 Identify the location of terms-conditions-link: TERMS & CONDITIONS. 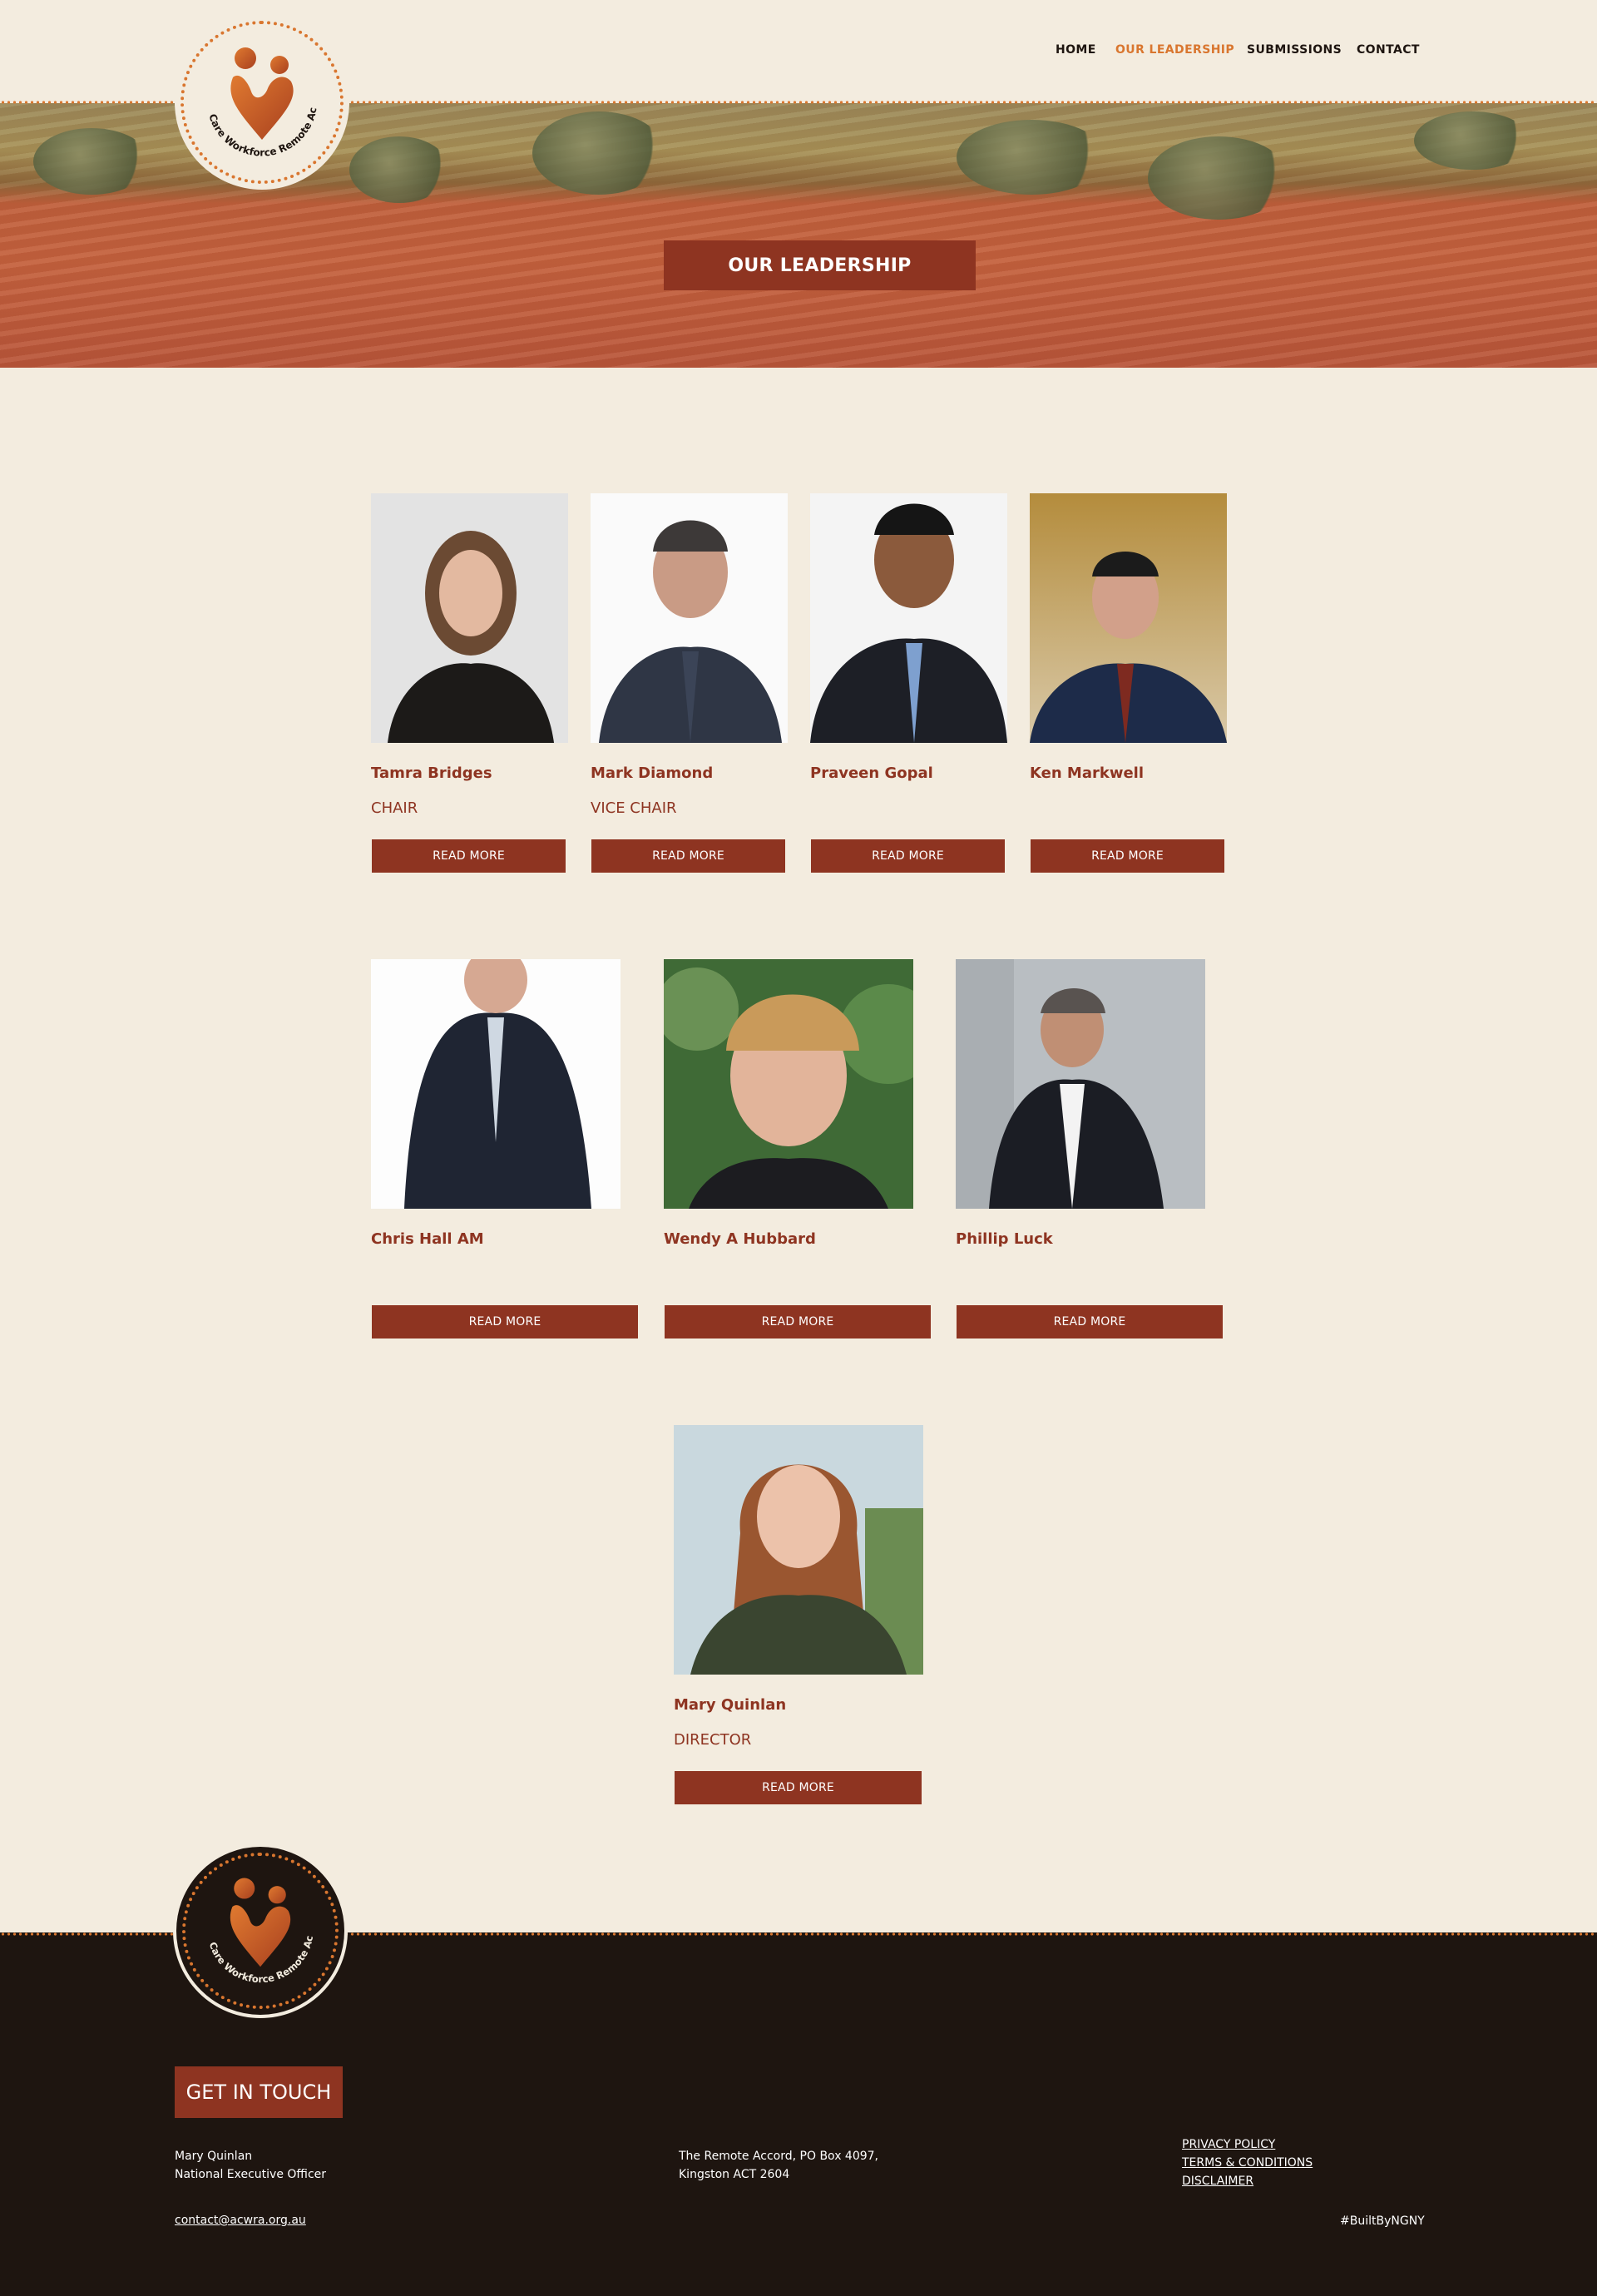
(1247, 2163).